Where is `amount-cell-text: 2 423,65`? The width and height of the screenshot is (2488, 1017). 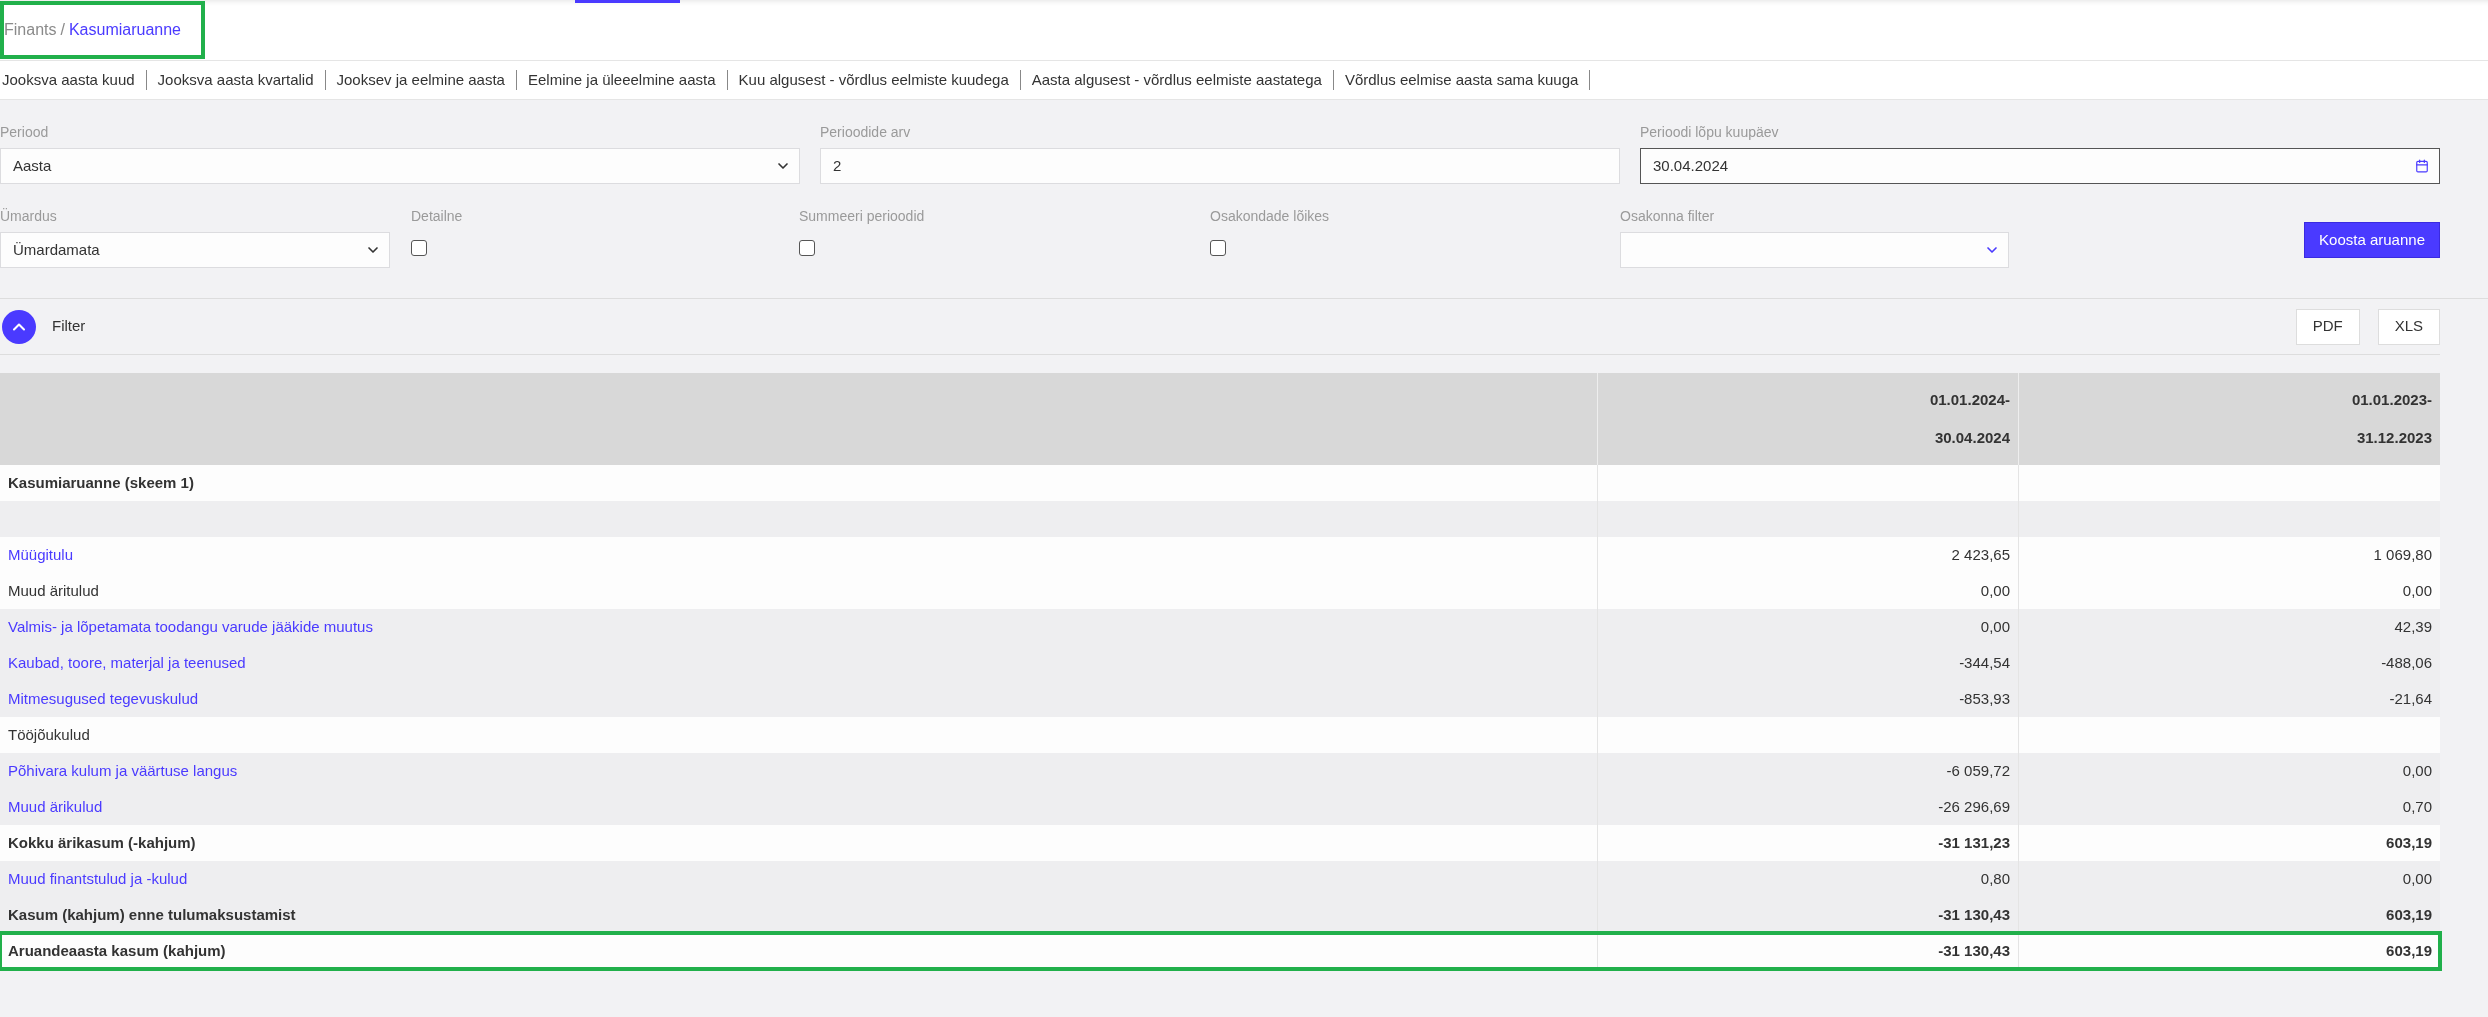 amount-cell-text: 2 423,65 is located at coordinates (1980, 554).